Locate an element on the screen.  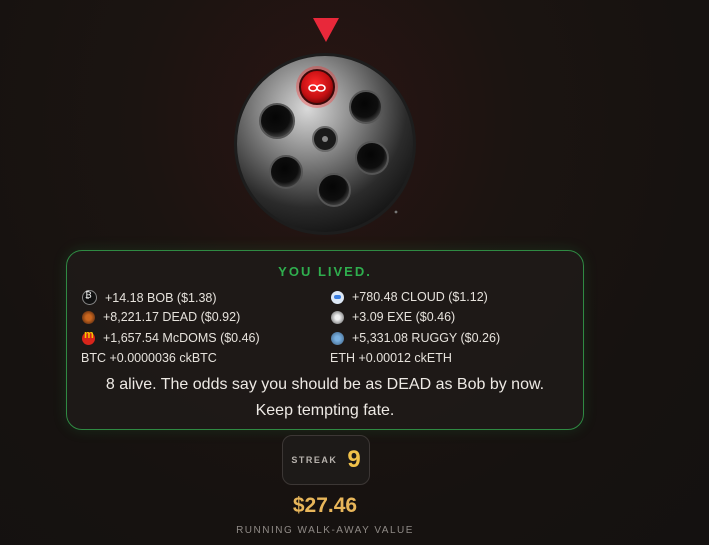
streak-badge: STREAK 9 is located at coordinates (326, 460).